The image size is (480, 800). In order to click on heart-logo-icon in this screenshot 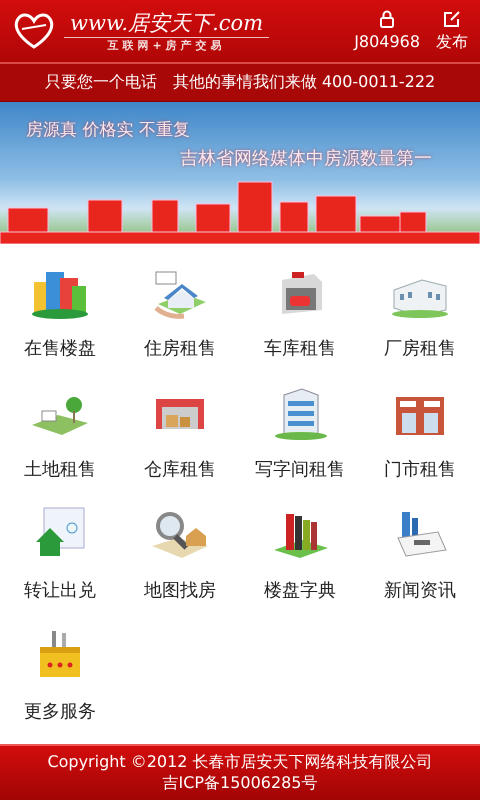, I will do `click(34, 31)`.